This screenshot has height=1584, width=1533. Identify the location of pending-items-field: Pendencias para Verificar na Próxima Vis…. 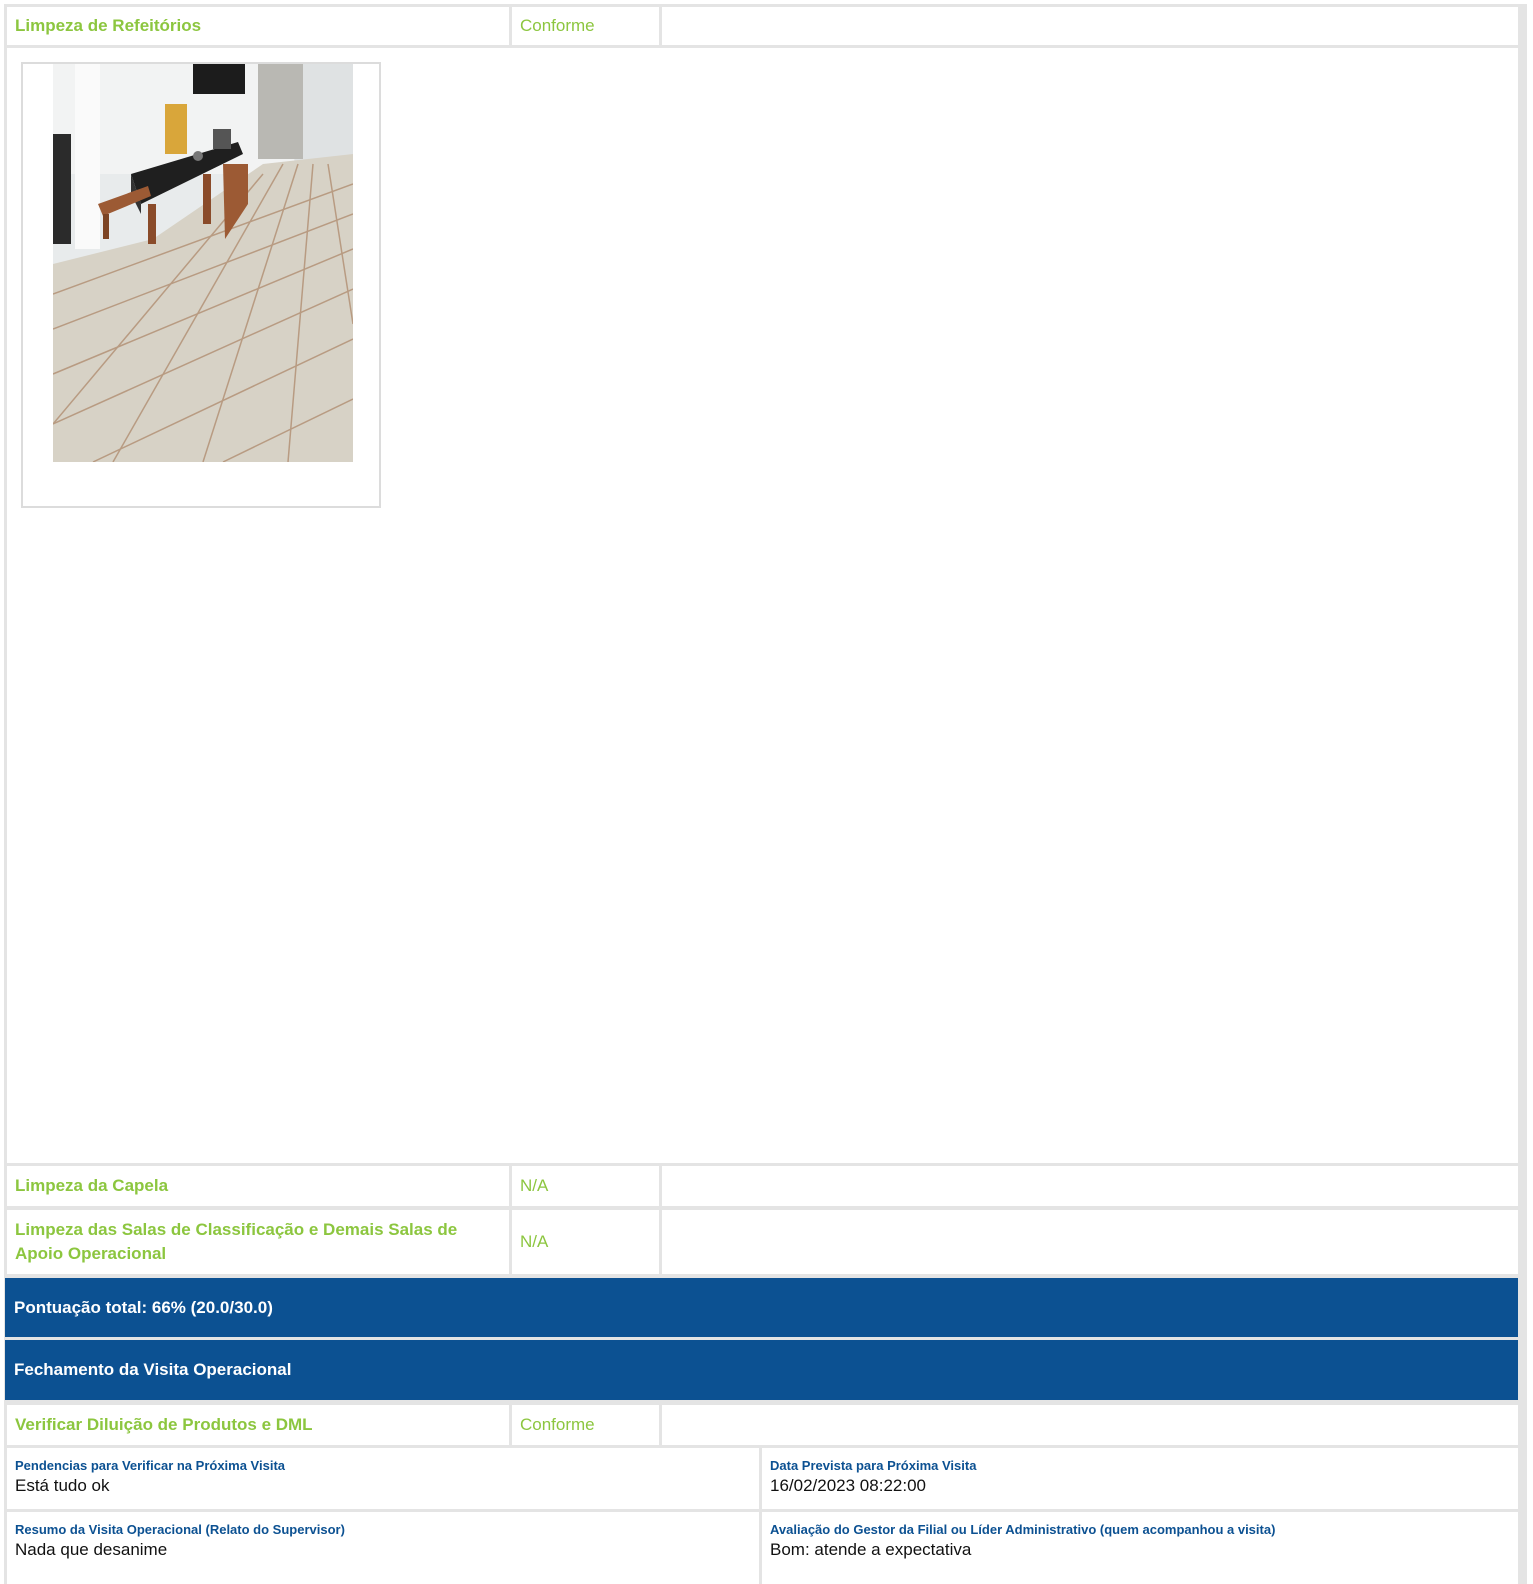
(383, 1478).